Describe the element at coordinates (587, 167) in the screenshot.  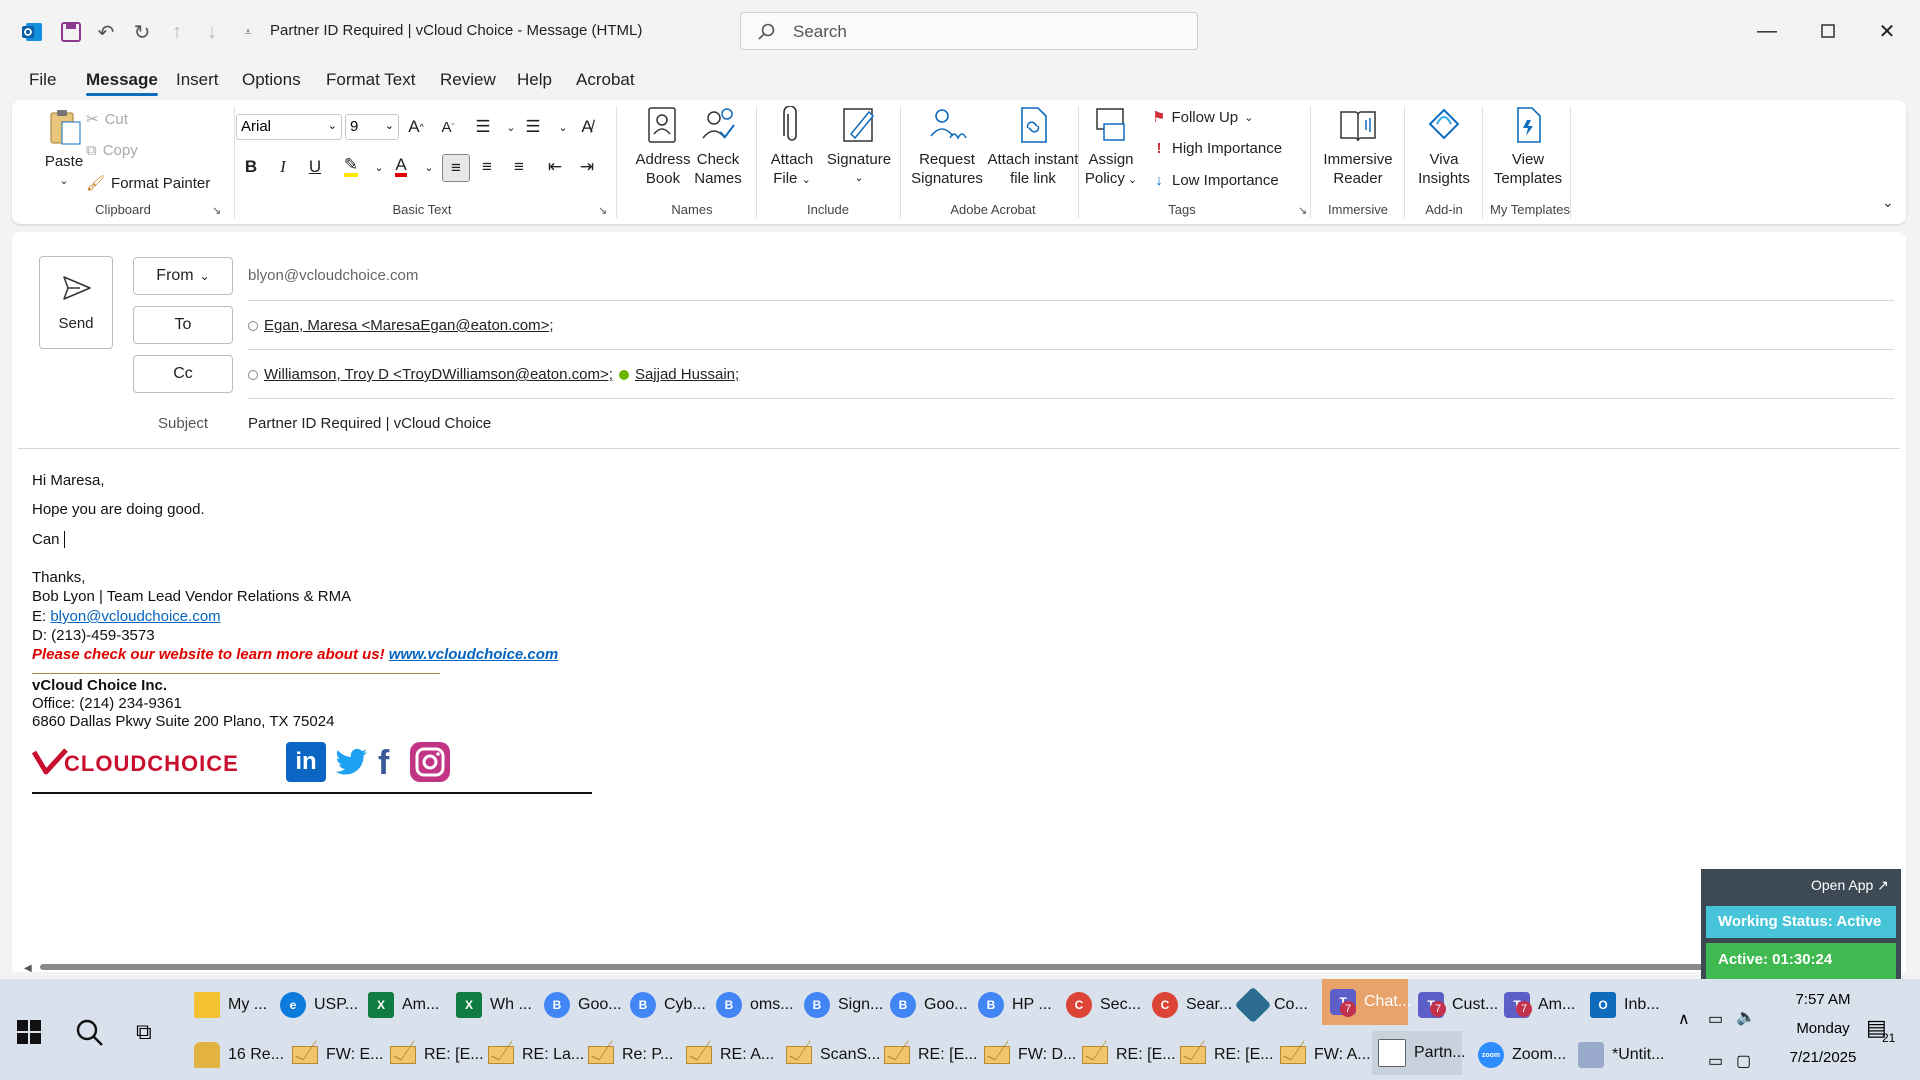
I see `increase-indent-icon: ⇥` at that location.